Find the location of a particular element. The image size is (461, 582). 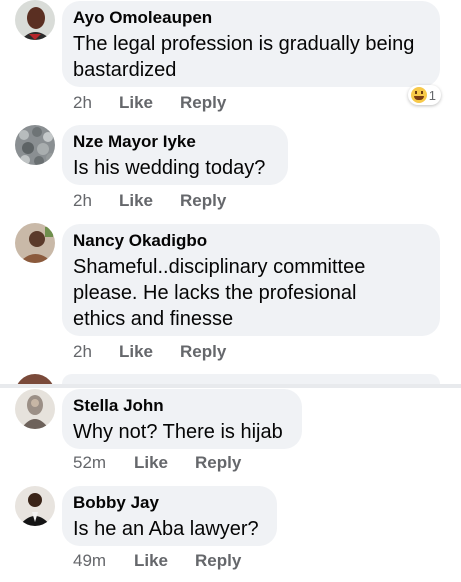

comment-author: Nancy Okadigbo is located at coordinates (250, 241).